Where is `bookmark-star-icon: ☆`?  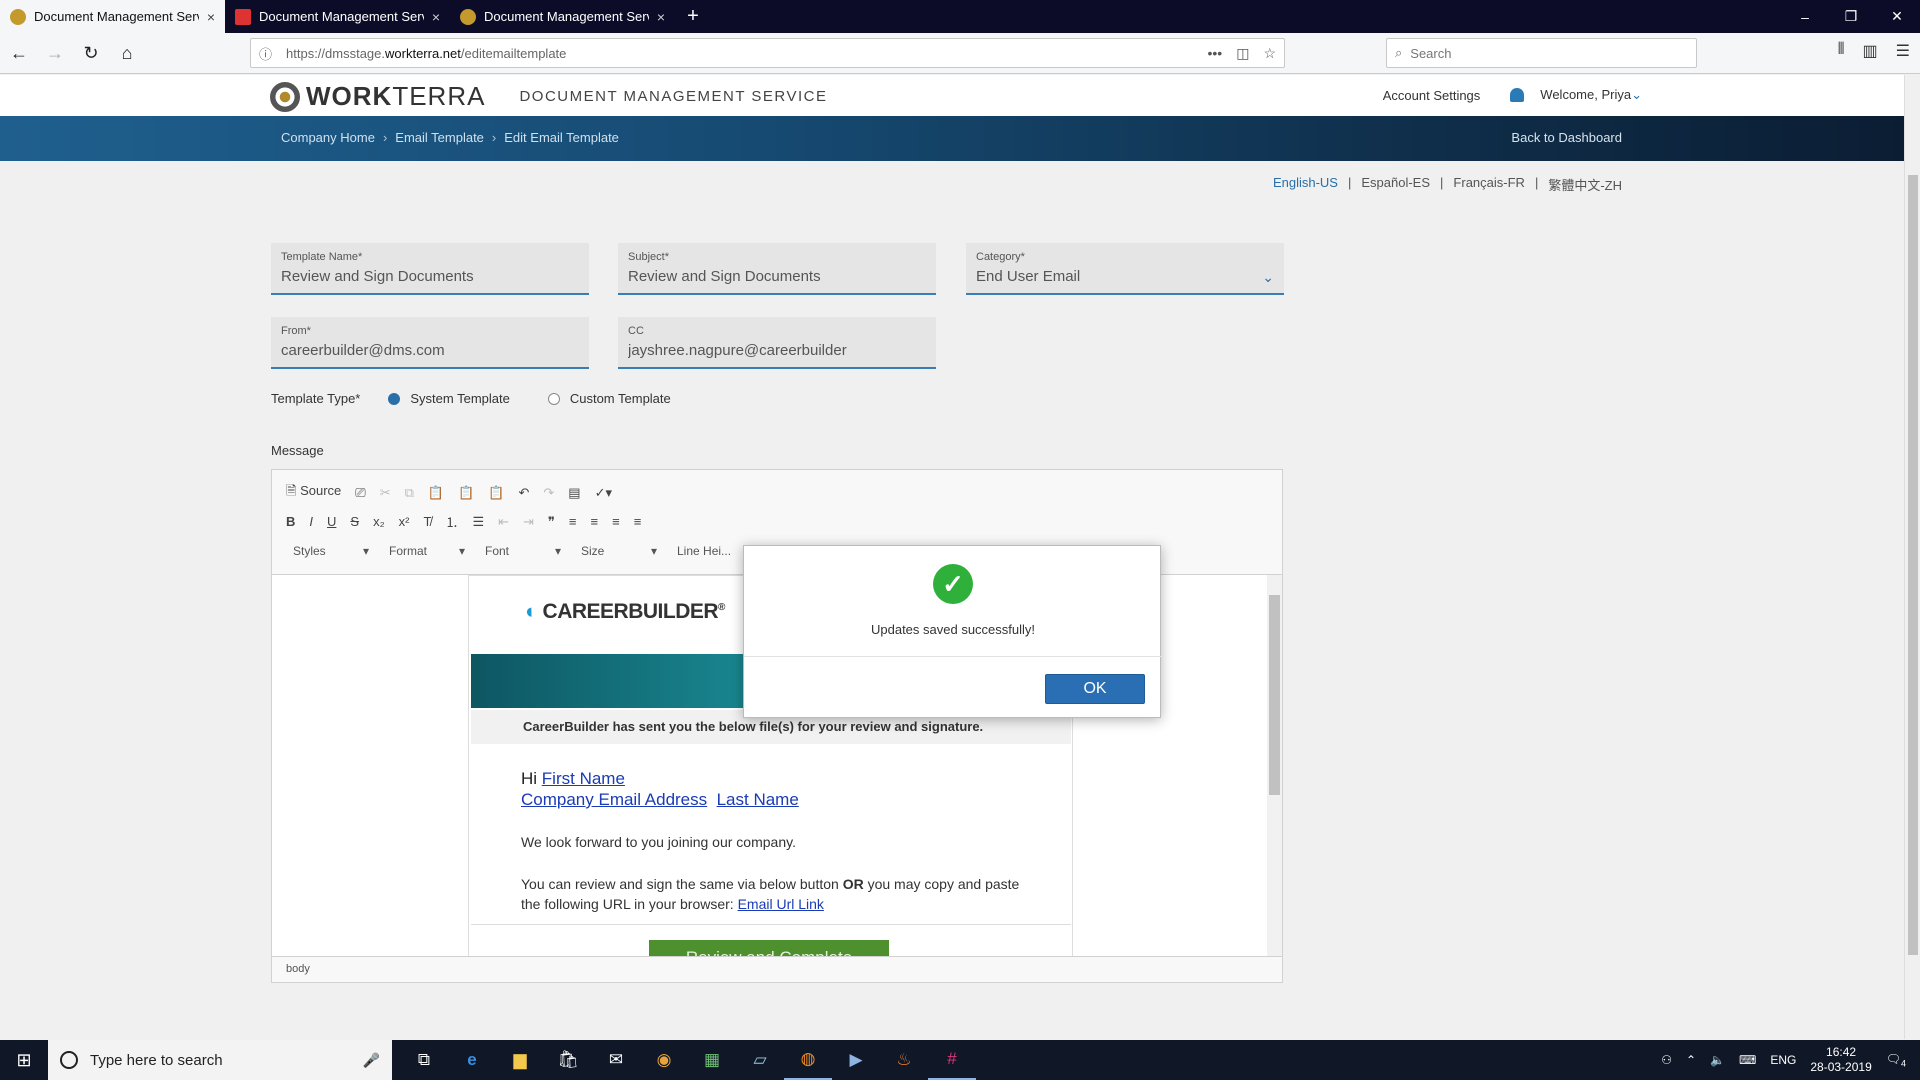
bookmark-star-icon: ☆ is located at coordinates (1269, 53).